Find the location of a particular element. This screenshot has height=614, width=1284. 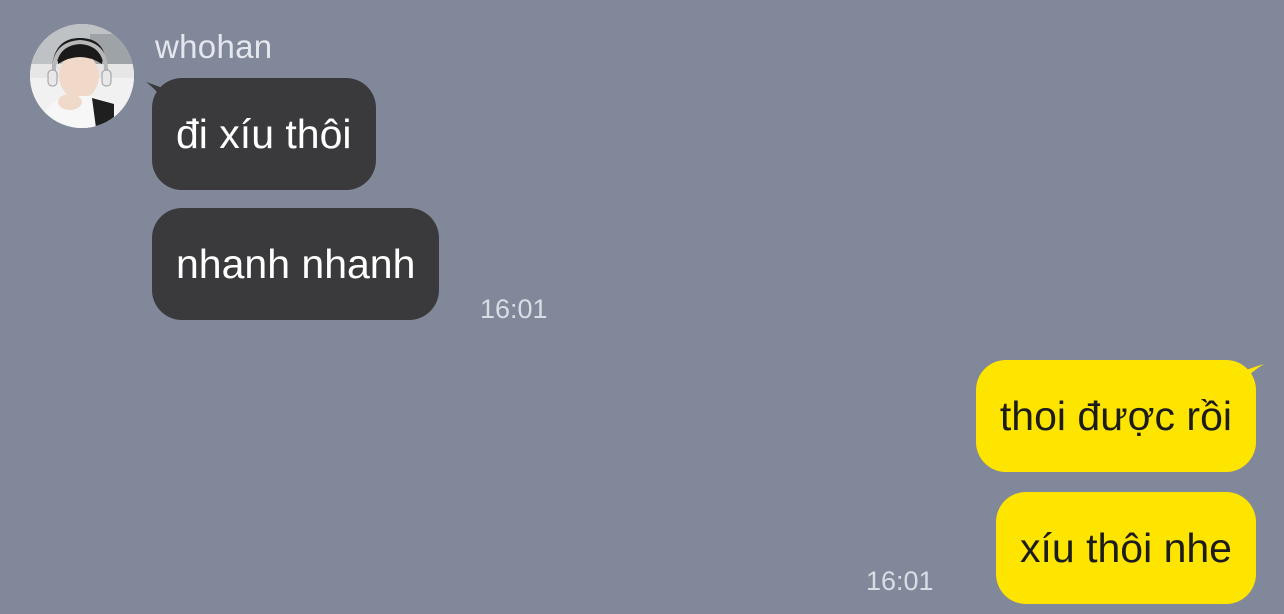

message-text: đi xíu thôi is located at coordinates (264, 134).